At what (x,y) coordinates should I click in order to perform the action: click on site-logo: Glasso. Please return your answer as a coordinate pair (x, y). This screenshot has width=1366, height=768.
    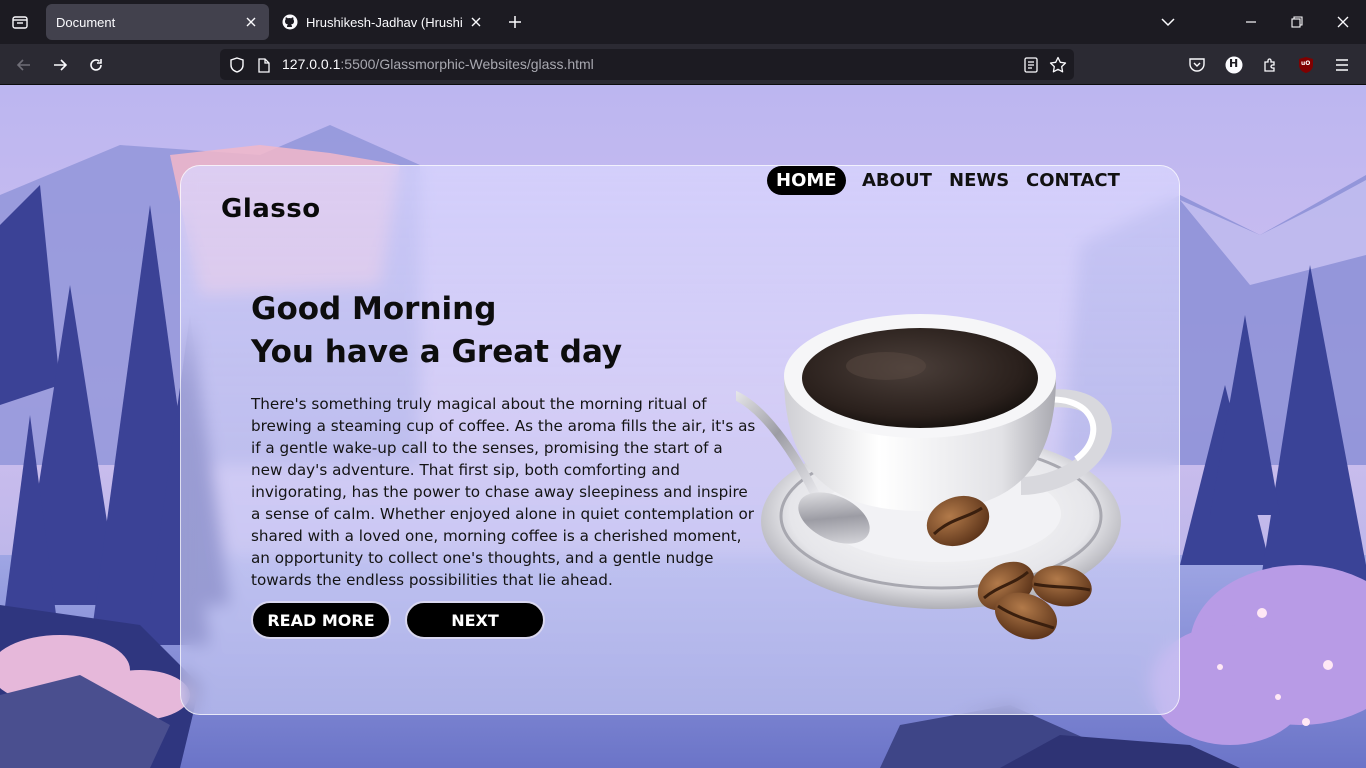
    Looking at the image, I should click on (271, 209).